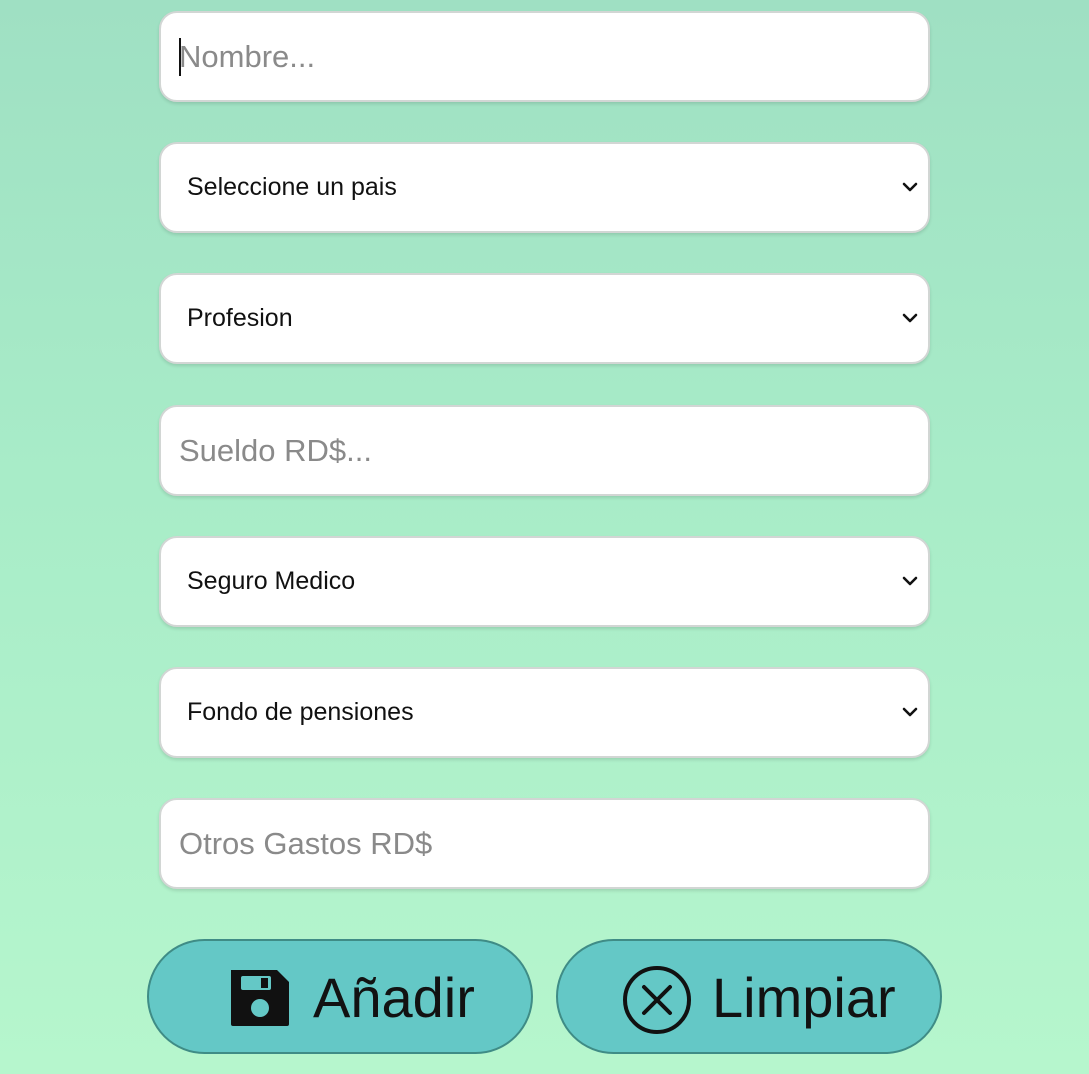 The width and height of the screenshot is (1089, 1074). I want to click on save-icon, so click(260, 998).